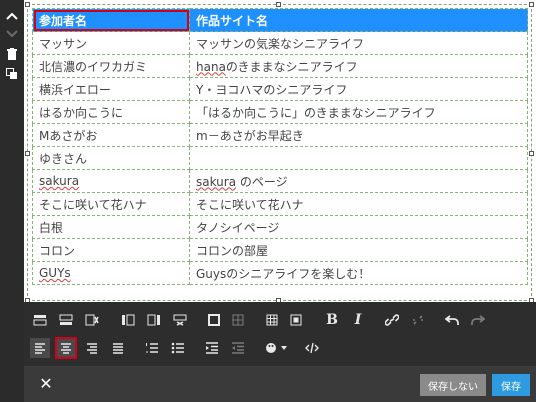  What do you see at coordinates (453, 385) in the screenshot?
I see `discard-button: 保存しない` at bounding box center [453, 385].